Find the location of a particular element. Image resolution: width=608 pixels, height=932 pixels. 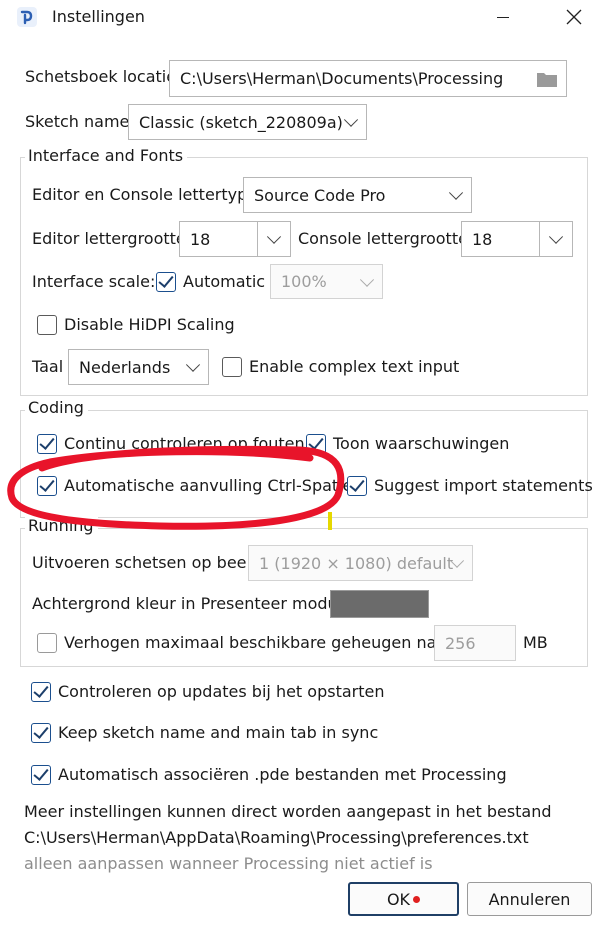

sync-tab-checkbox is located at coordinates (41, 733).